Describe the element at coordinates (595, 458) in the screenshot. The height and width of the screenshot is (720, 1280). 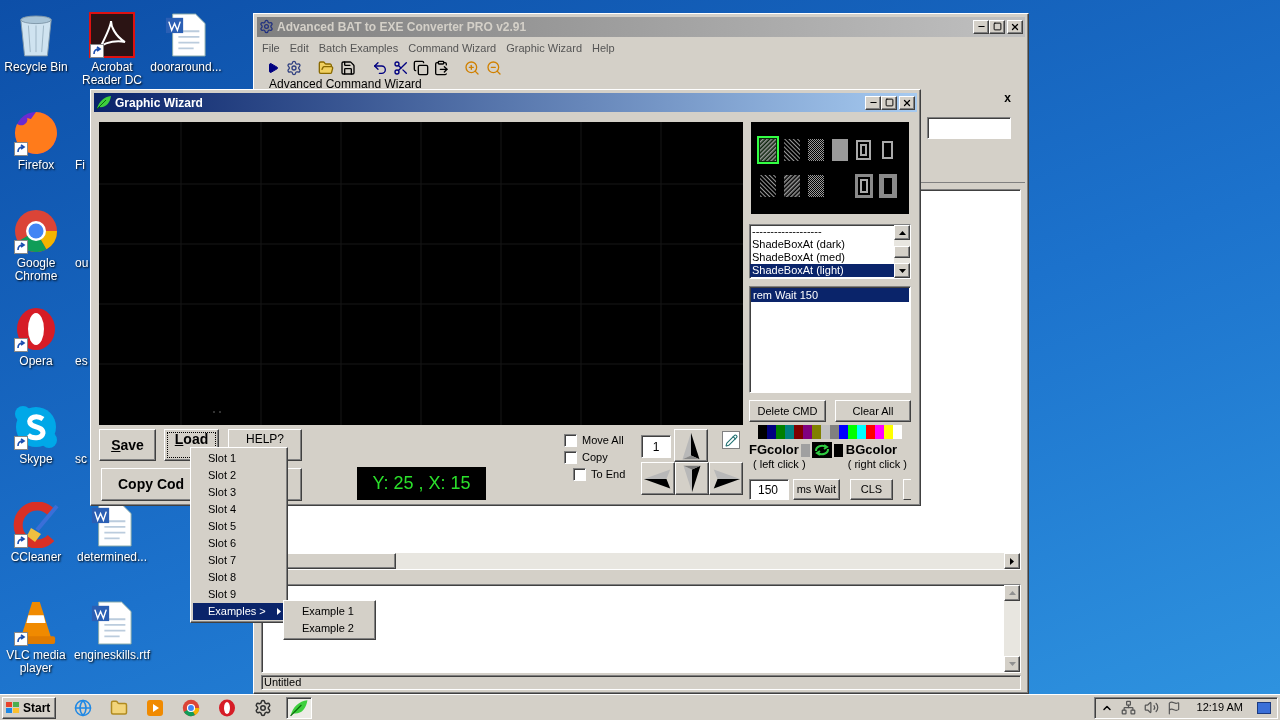
I see `checkbox-label: Copy` at that location.